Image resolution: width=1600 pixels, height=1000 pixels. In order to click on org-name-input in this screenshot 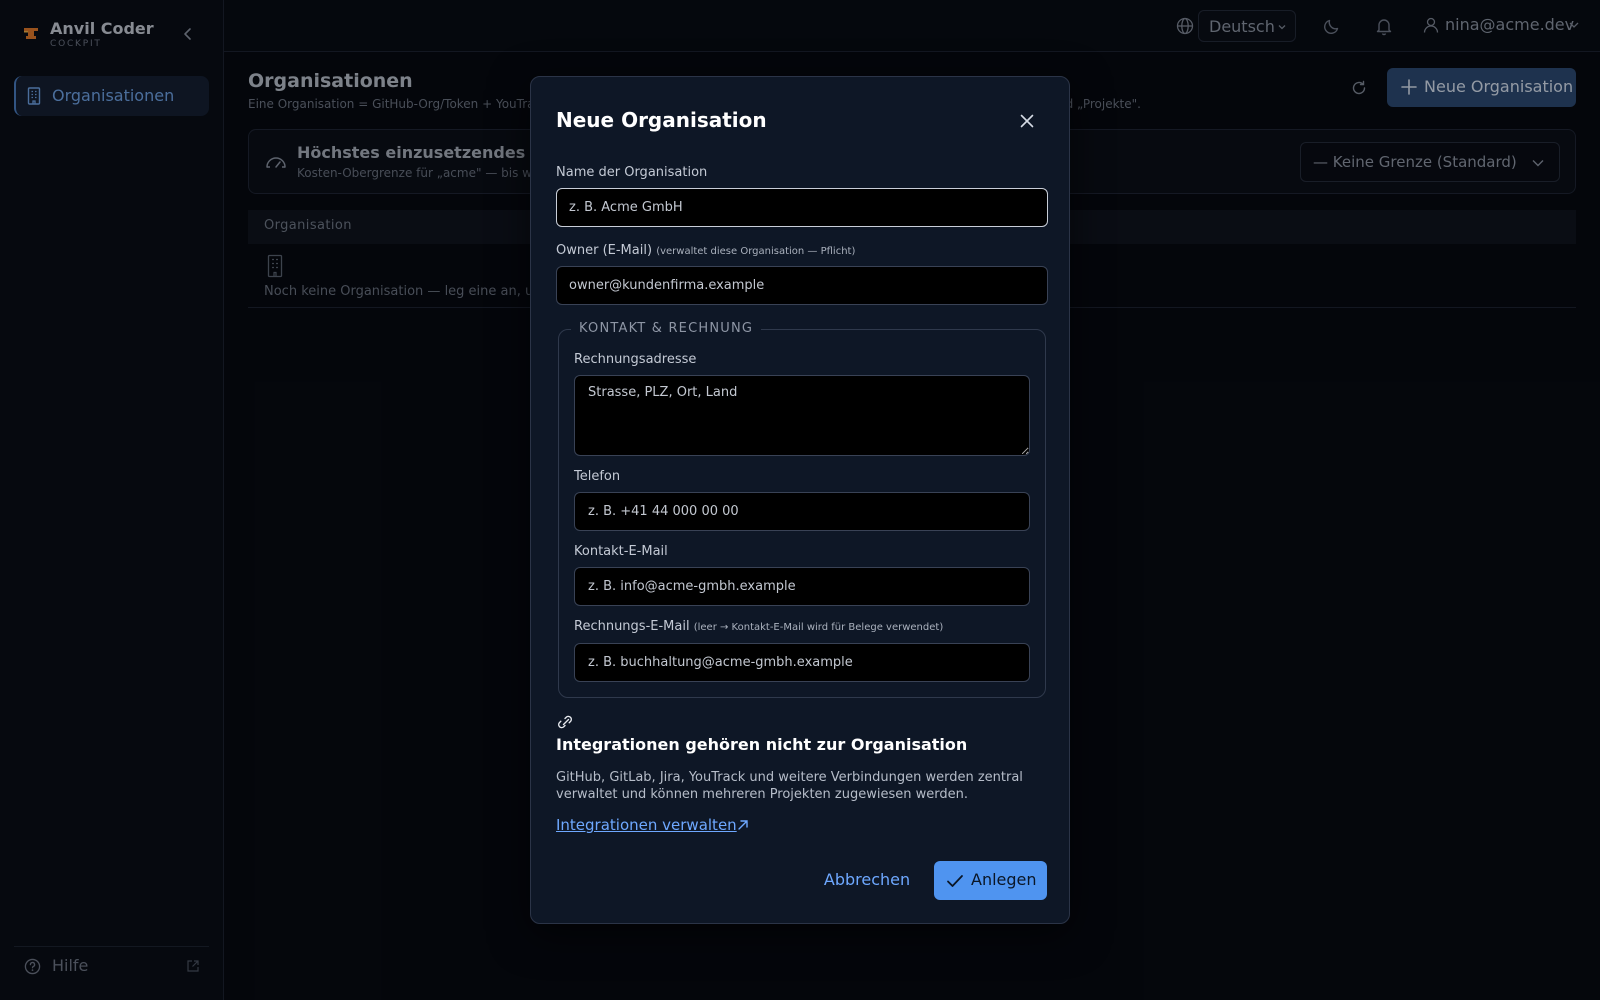, I will do `click(802, 207)`.